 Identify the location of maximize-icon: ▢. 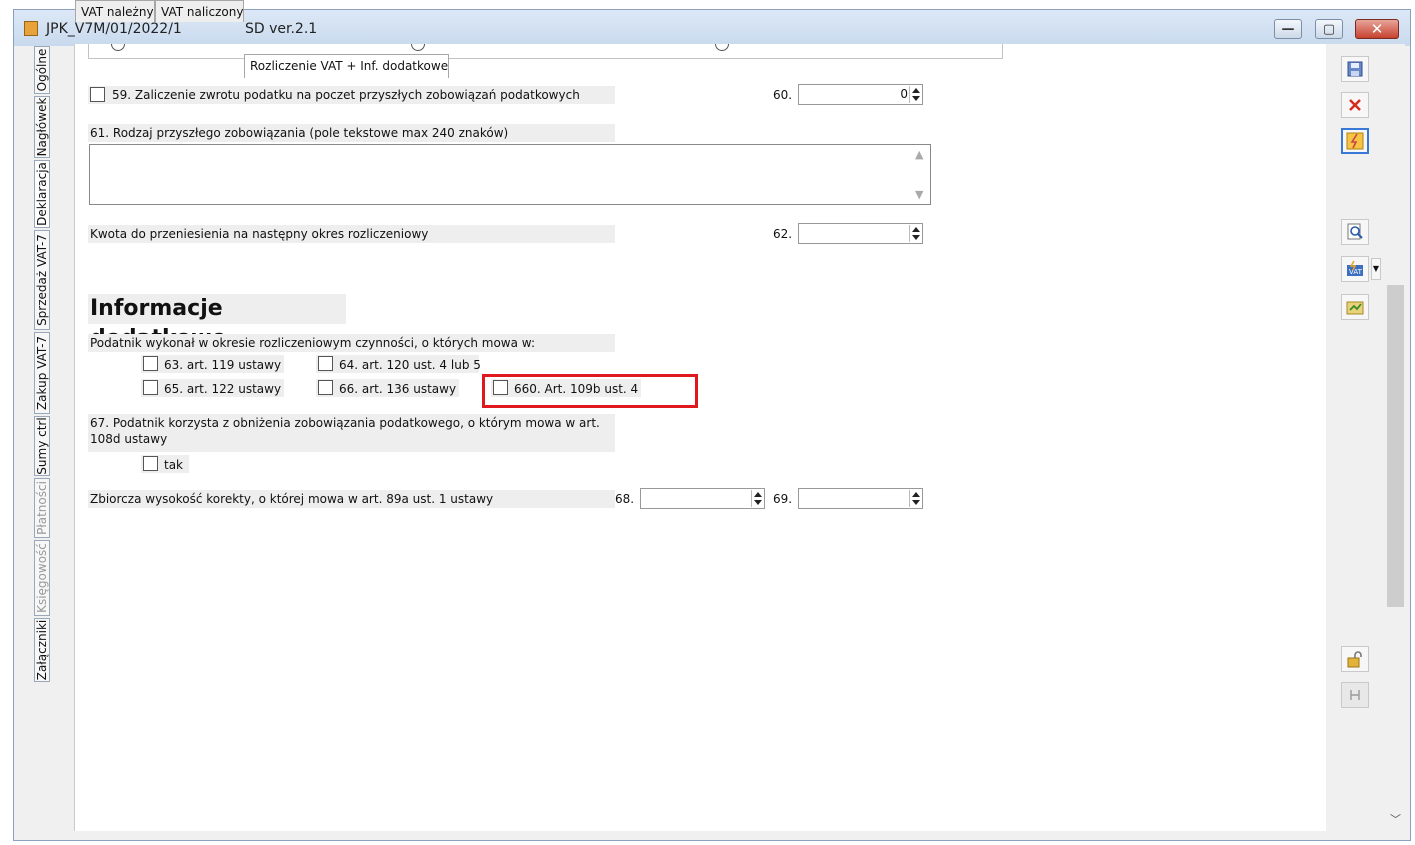
(1329, 29).